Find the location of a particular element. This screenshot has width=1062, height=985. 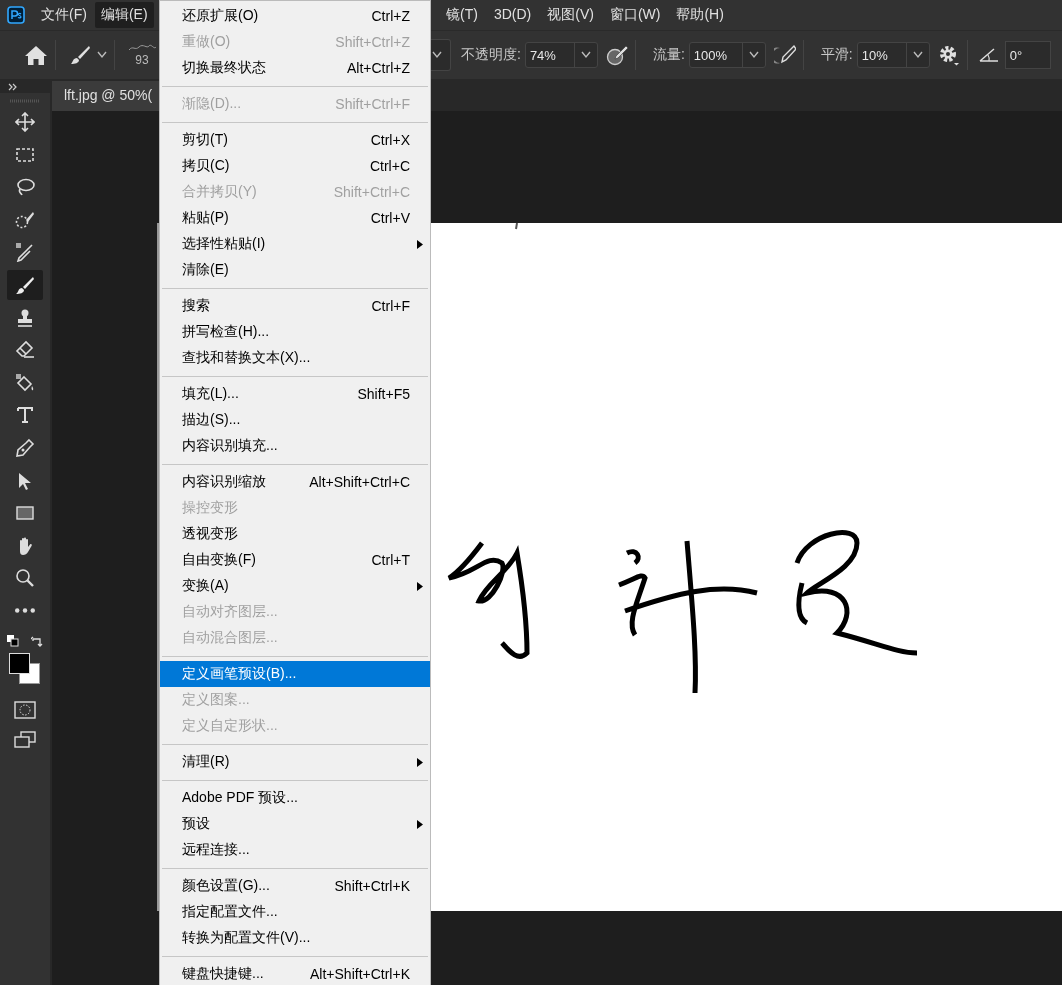

field-label: 平滑: is located at coordinates (836, 55).